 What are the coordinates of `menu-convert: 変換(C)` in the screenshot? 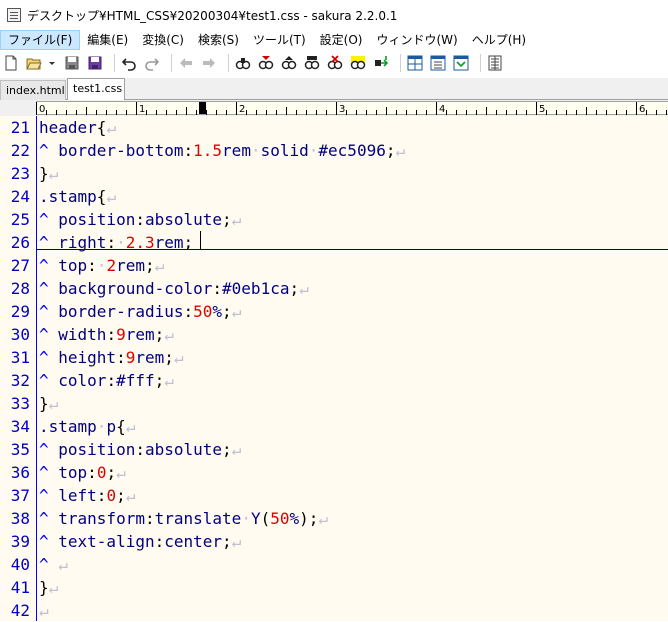 It's located at (163, 40).